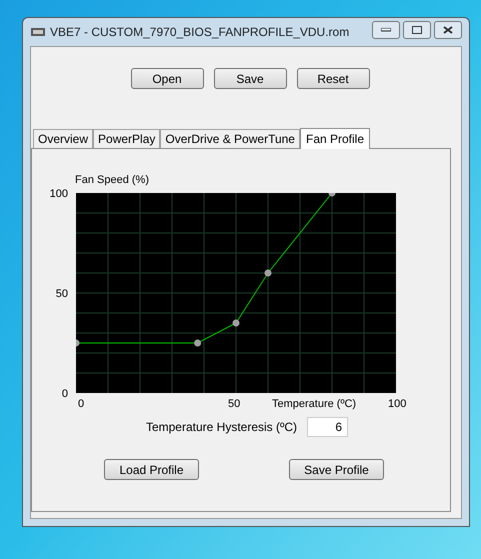  Describe the element at coordinates (200, 32) in the screenshot. I see `window-title: VBE7 - CUSTOM_7970_BIOS_FANPROFILE_VDU.rom` at that location.